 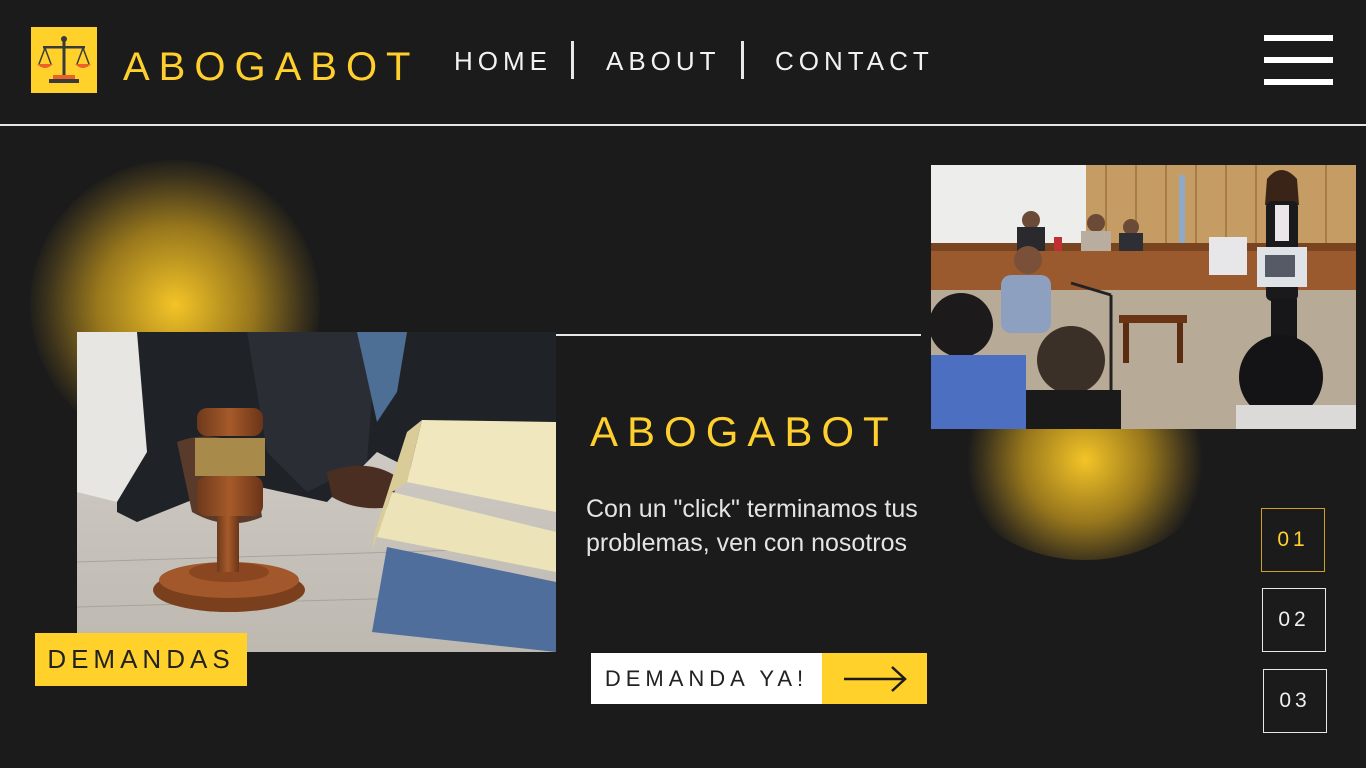 What do you see at coordinates (1295, 701) in the screenshot?
I see `pager-item-03: 03` at bounding box center [1295, 701].